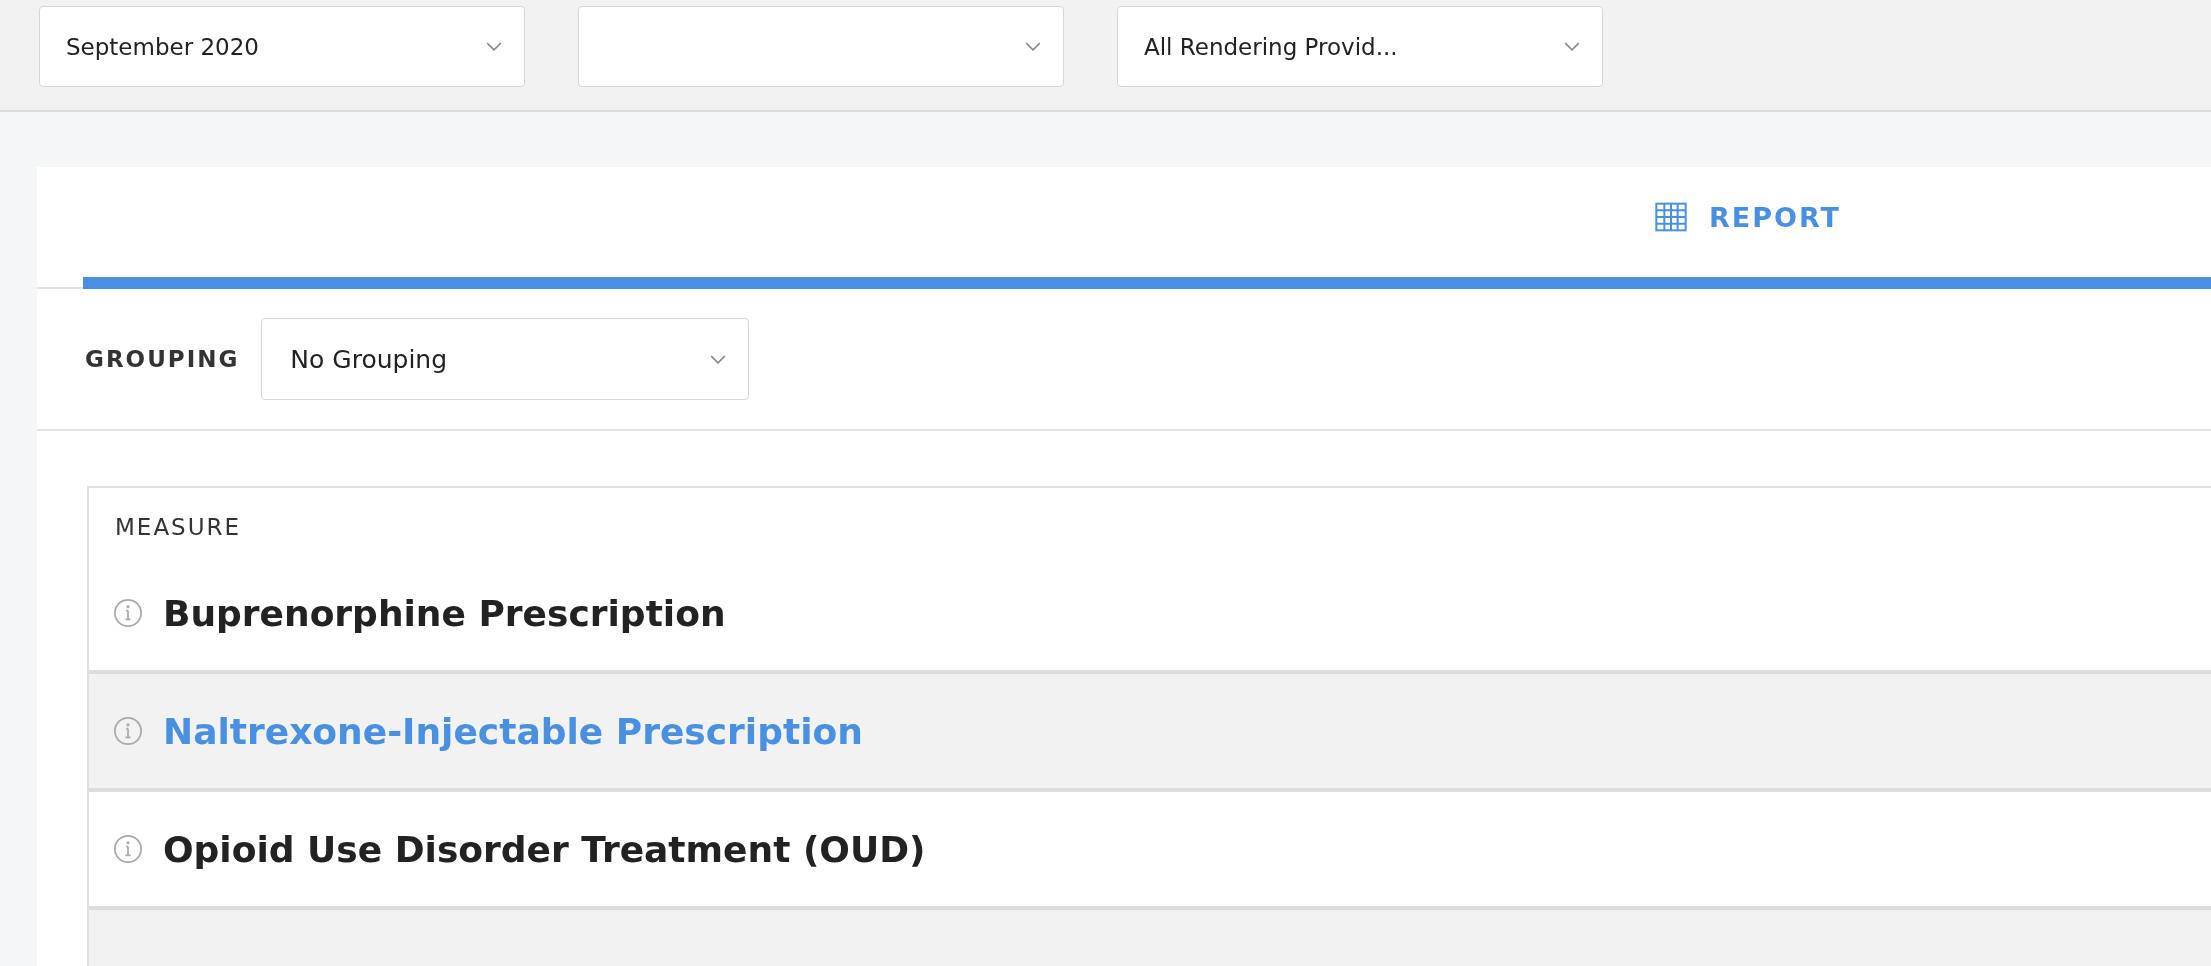  Describe the element at coordinates (821, 46) in the screenshot. I see `filter-dropdown` at that location.